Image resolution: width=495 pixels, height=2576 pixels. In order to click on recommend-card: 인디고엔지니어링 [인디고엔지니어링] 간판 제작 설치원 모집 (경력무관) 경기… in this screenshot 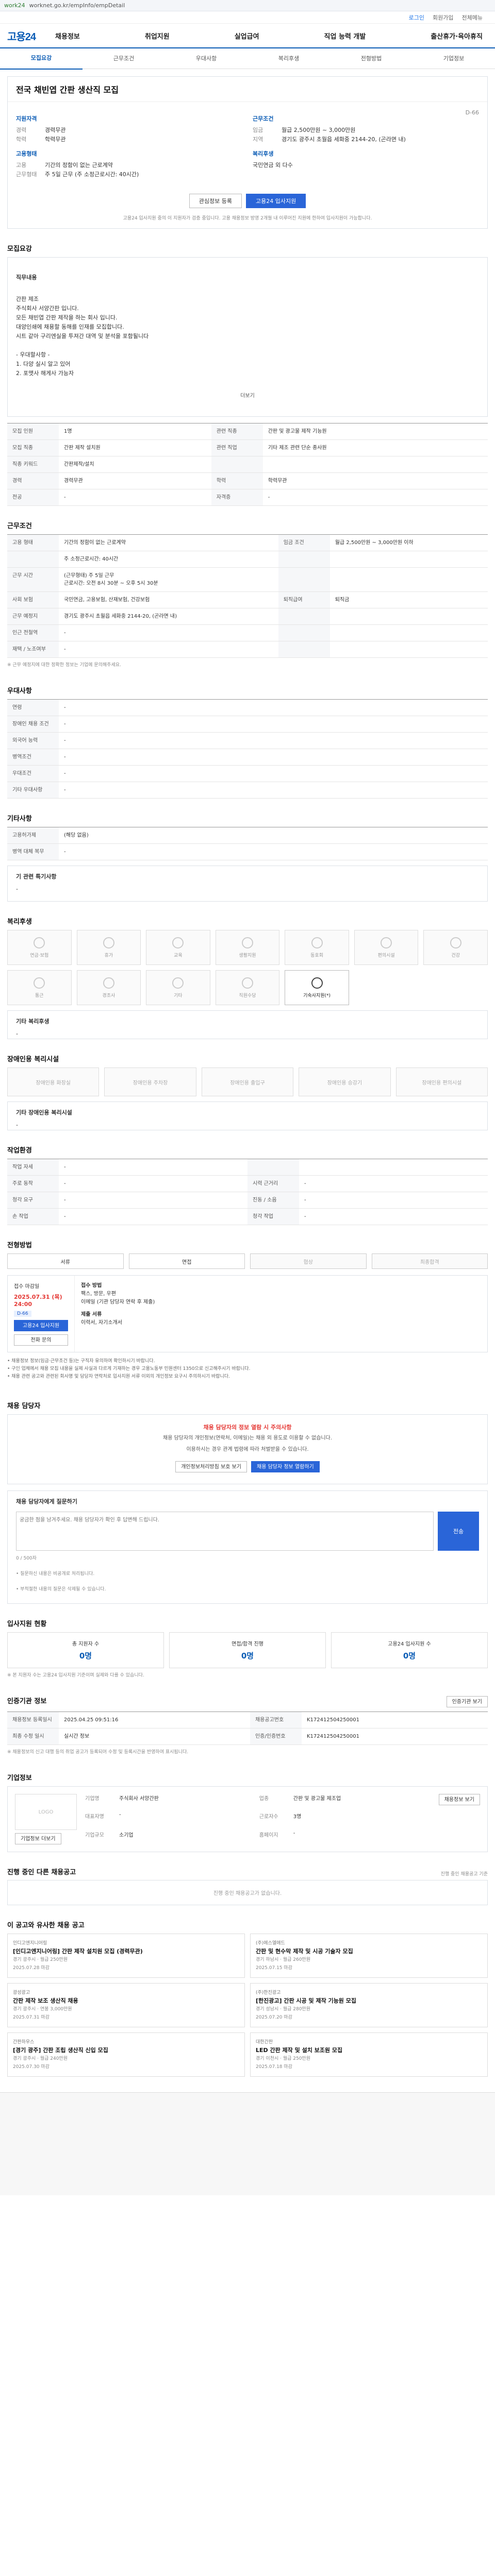, I will do `click(126, 1956)`.